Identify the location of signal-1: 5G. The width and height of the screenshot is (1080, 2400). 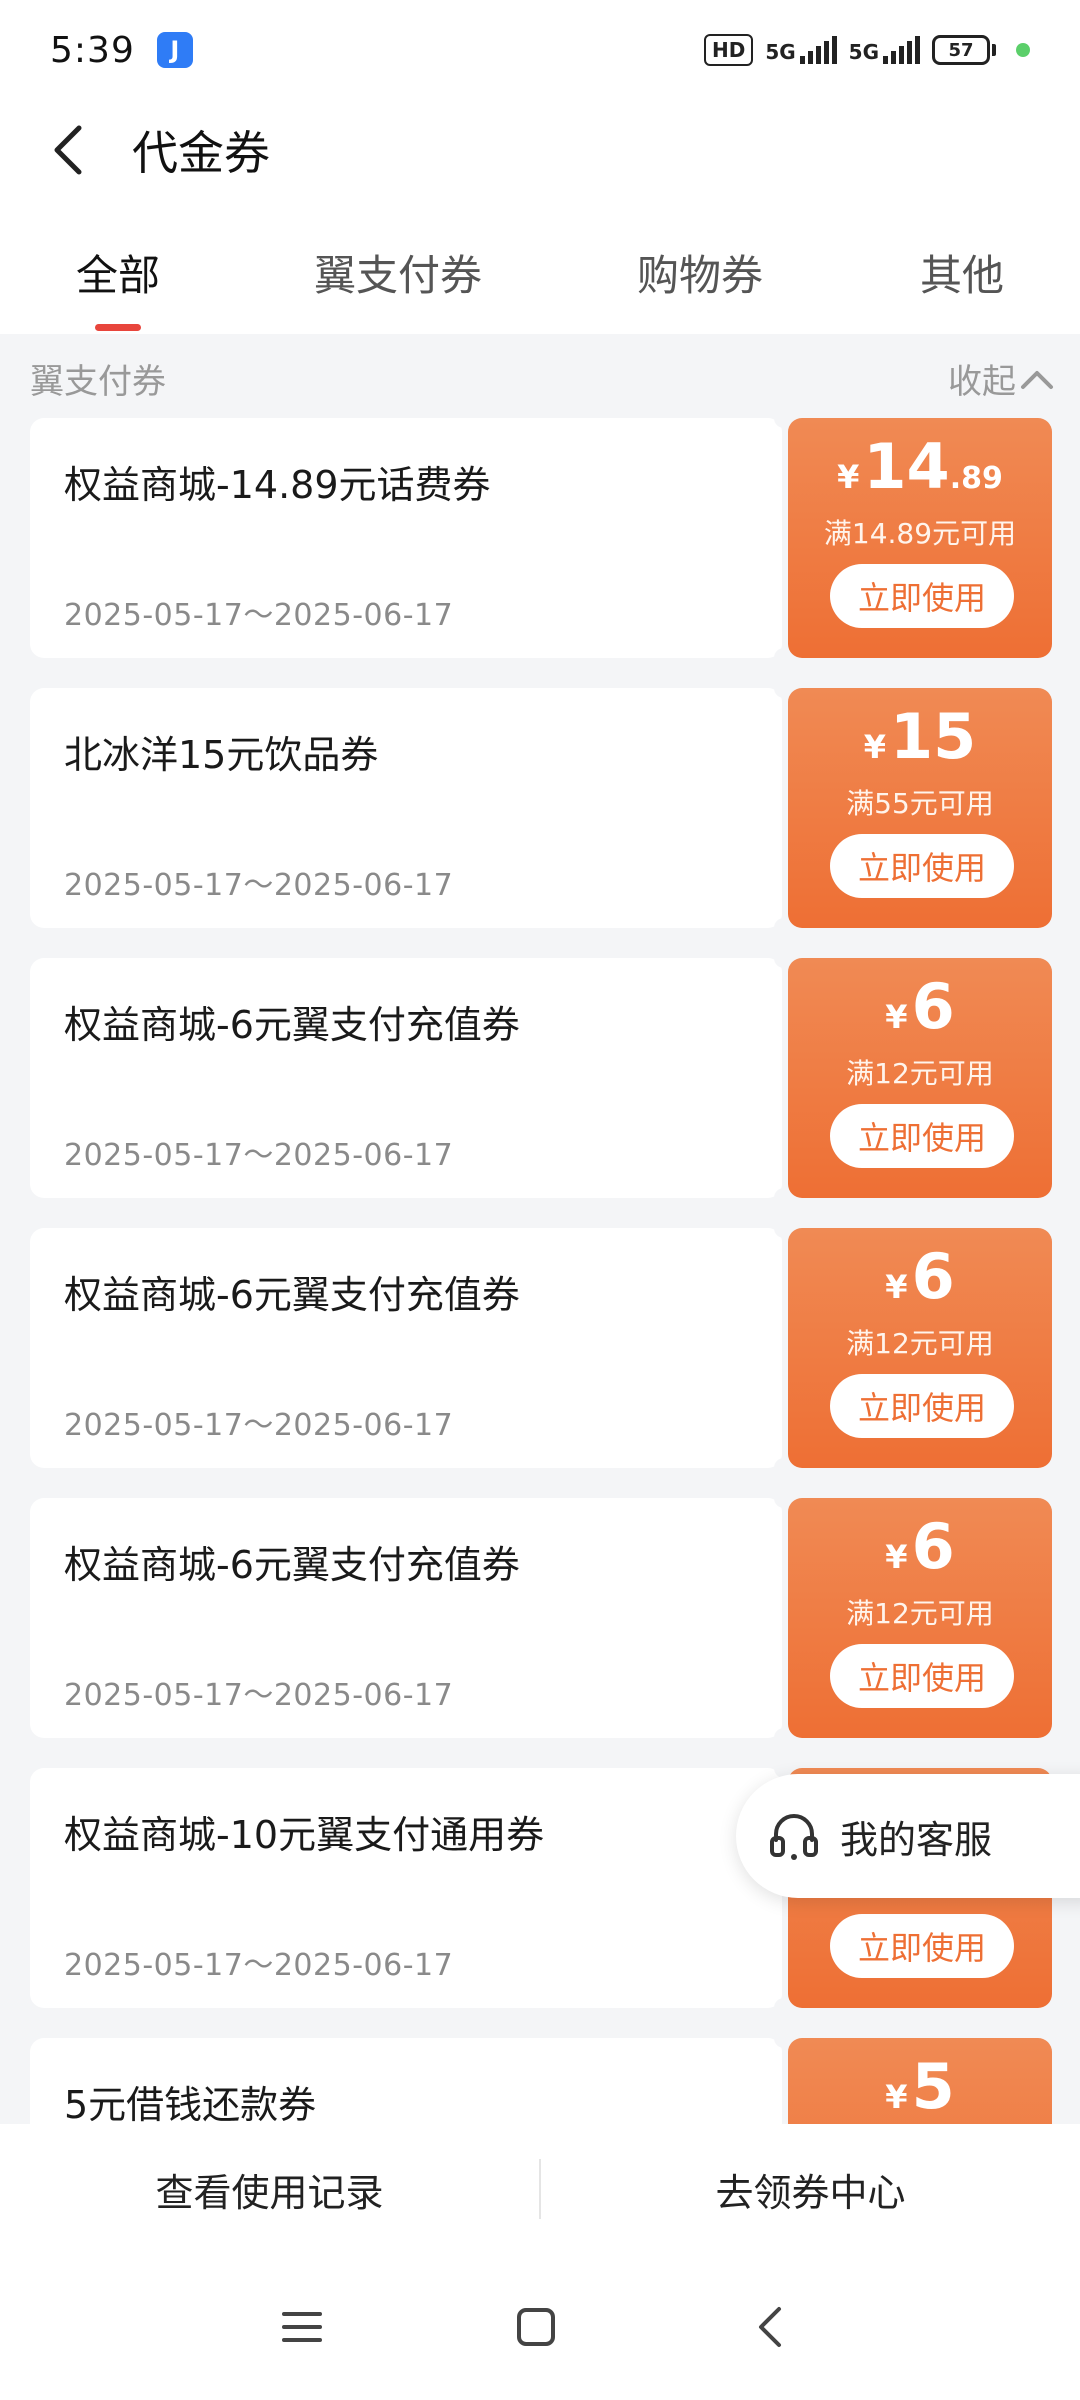
(801, 50).